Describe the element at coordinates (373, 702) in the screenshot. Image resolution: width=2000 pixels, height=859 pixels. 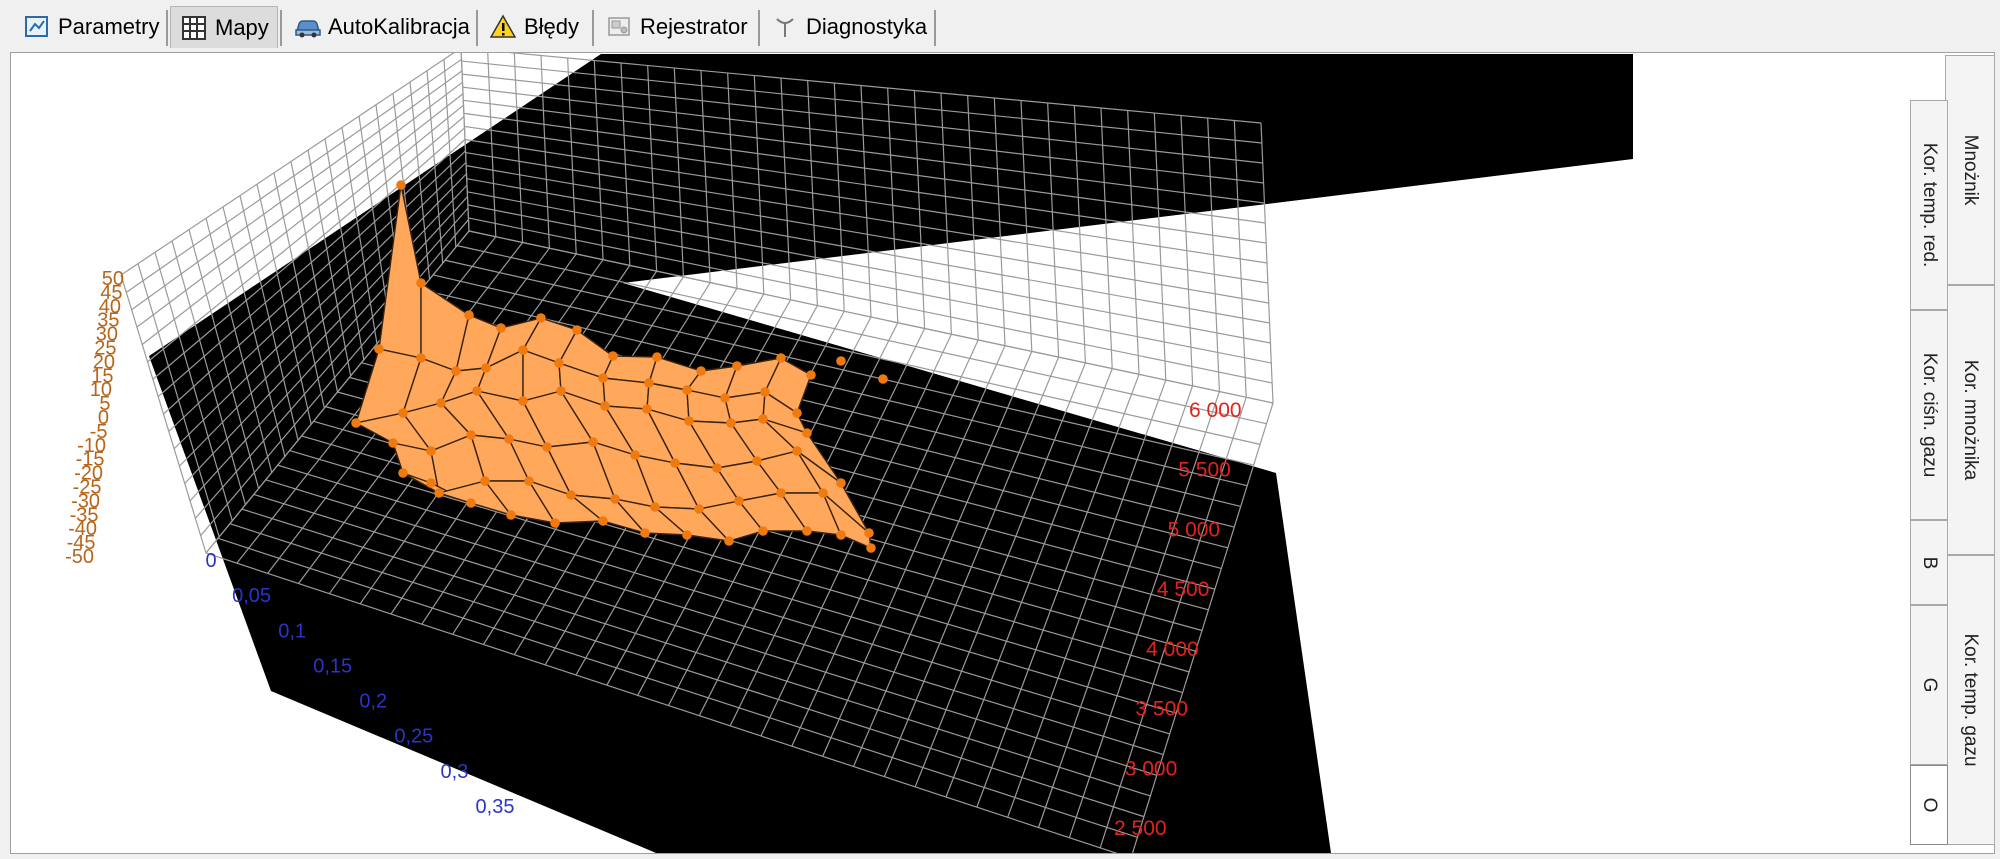
I see `x-tick-label: 0,2` at that location.